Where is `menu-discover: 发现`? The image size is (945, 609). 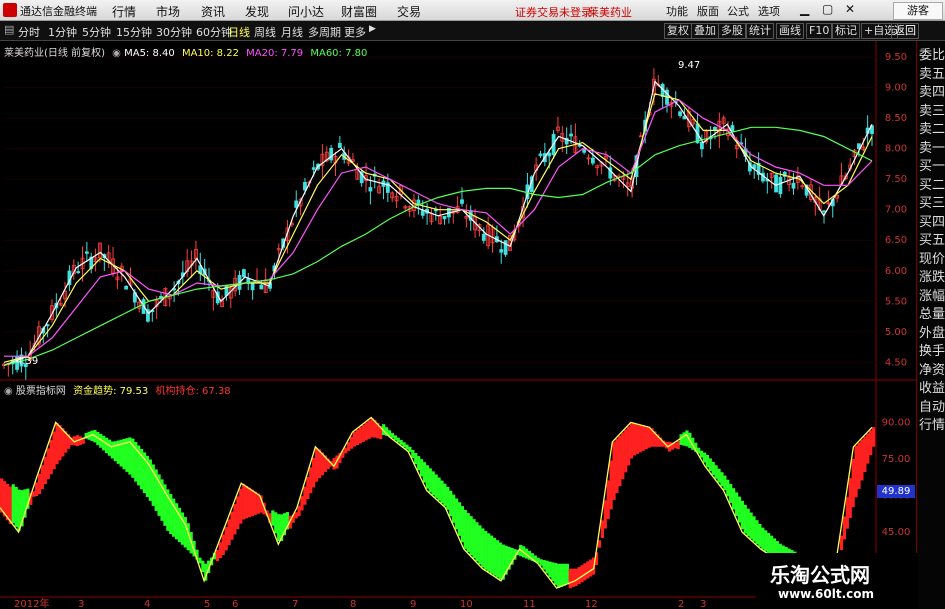 menu-discover: 发现 is located at coordinates (257, 11).